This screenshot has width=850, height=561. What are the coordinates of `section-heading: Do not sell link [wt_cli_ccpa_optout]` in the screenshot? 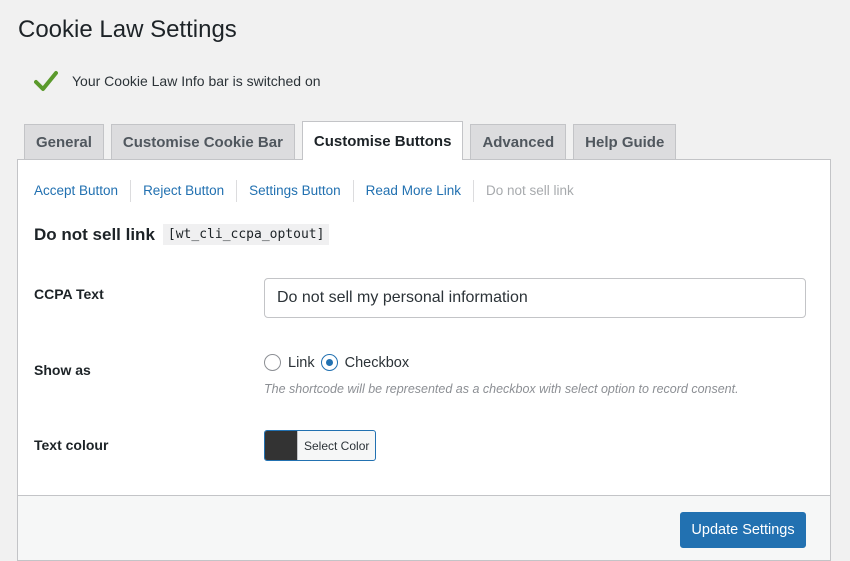 It's located at (182, 234).